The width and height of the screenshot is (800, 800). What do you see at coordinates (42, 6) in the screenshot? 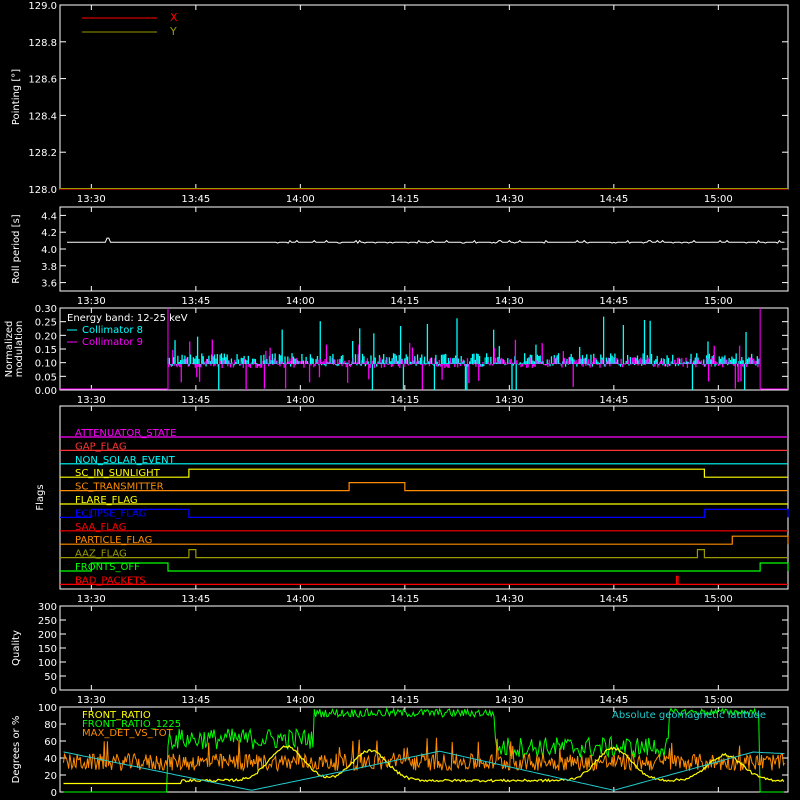
I see `pointing-ytick-label: 129.0` at bounding box center [42, 6].